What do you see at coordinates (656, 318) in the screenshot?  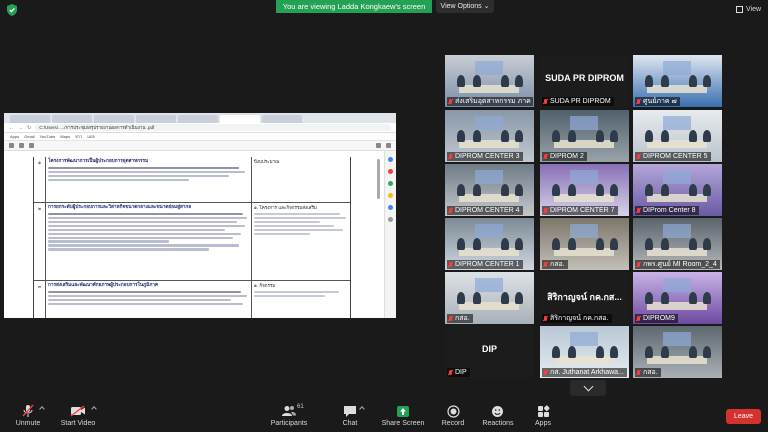 I see `participant-name-tag: DIPROM9` at bounding box center [656, 318].